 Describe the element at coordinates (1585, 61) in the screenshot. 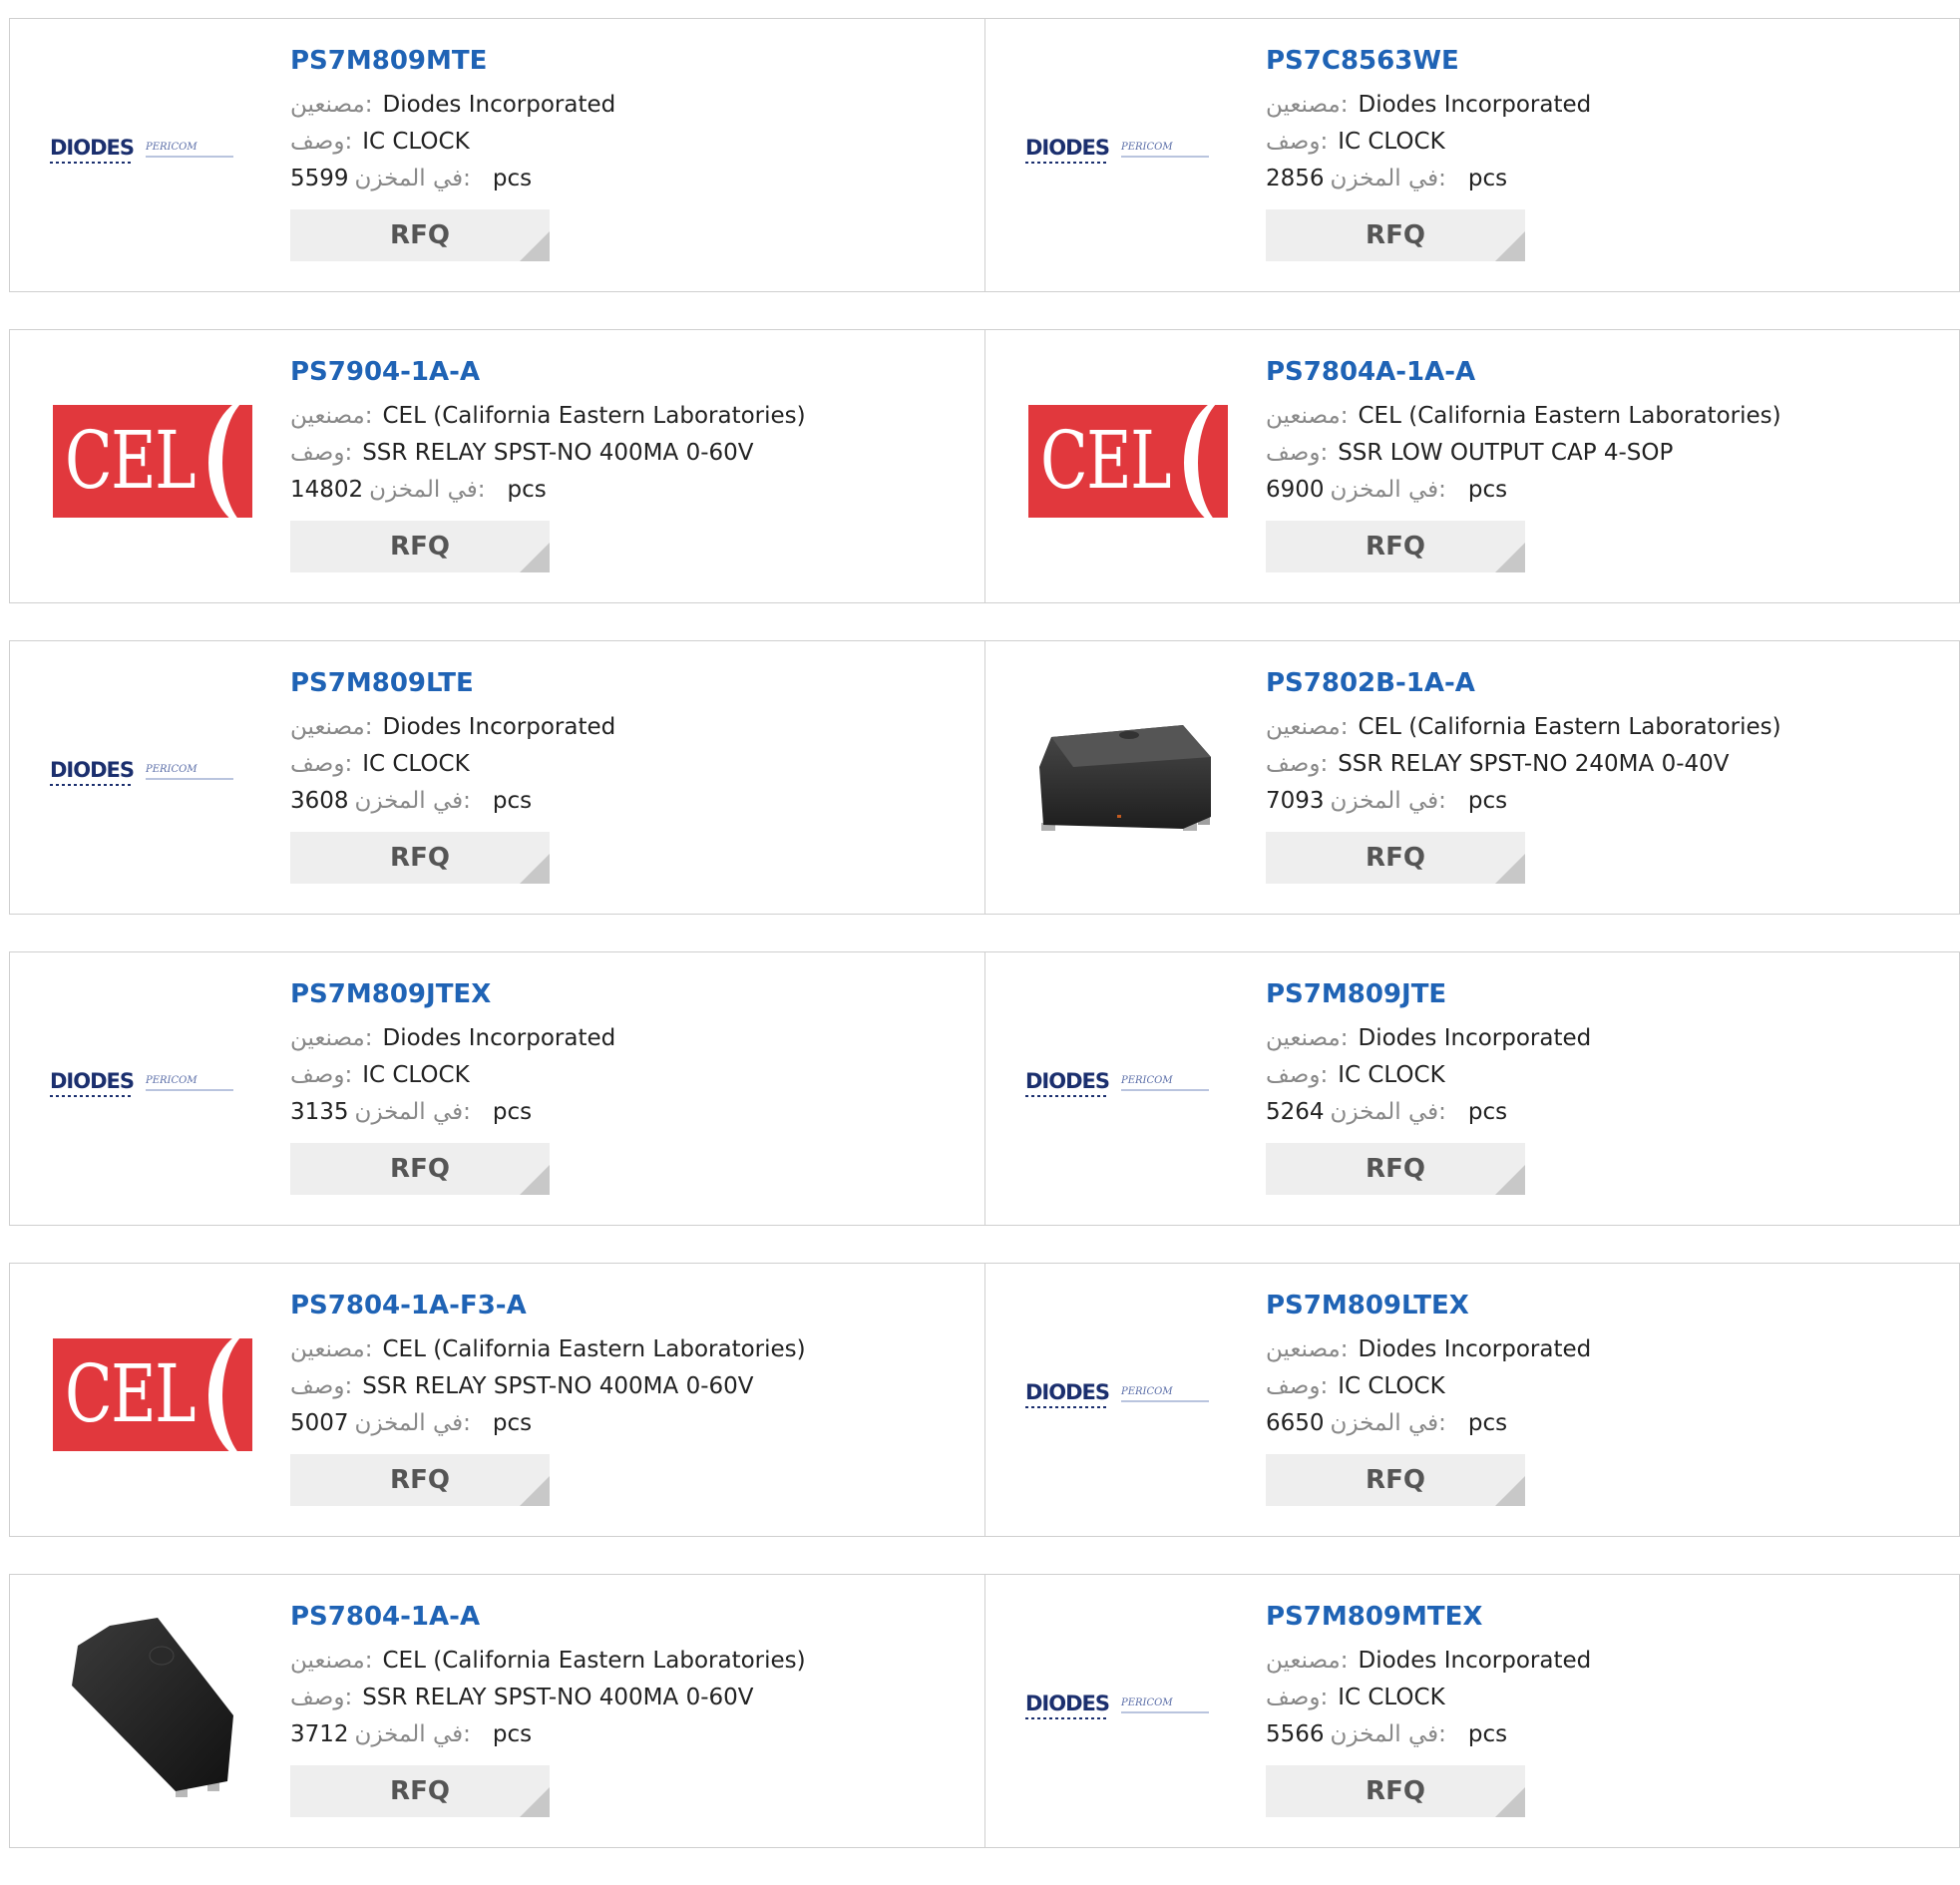

I see `part-number-link: PS7C8563WE` at that location.